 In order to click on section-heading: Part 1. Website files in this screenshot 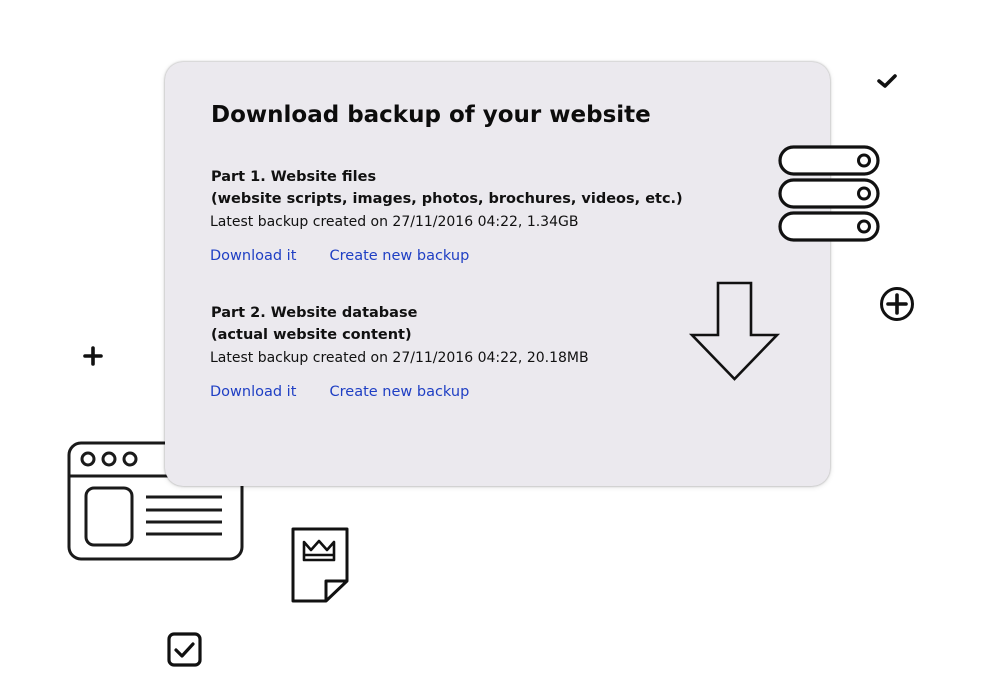, I will do `click(294, 177)`.